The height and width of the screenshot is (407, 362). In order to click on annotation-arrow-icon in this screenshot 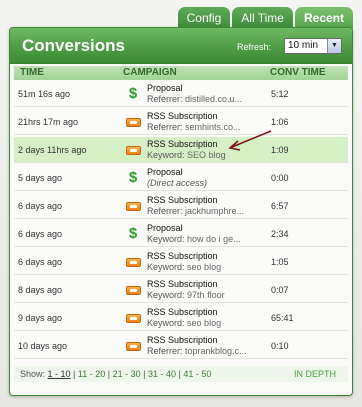, I will do `click(250, 140)`.